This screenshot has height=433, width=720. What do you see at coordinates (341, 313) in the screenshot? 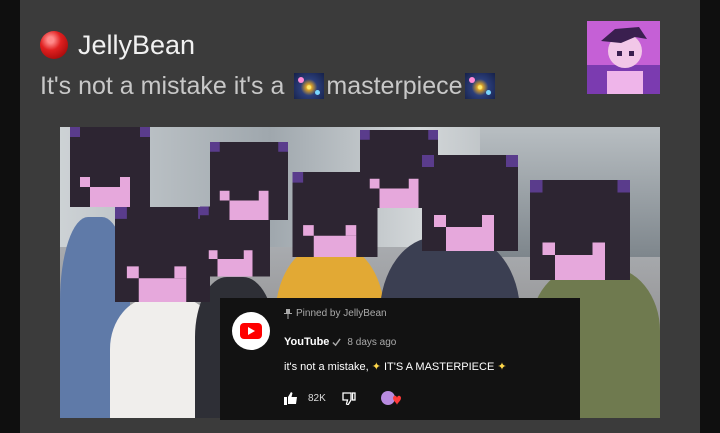
I see `pinned-label: Pinned by JellyBean` at bounding box center [341, 313].